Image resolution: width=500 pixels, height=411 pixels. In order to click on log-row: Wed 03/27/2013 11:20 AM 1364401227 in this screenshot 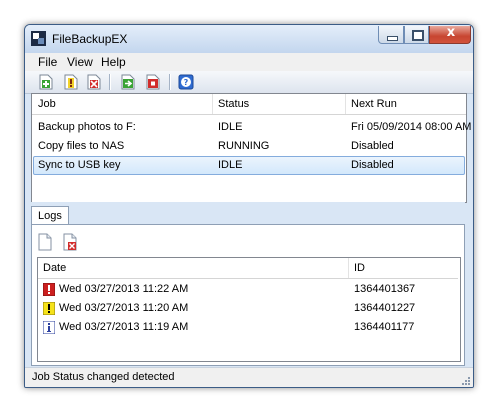, I will do `click(248, 309)`.